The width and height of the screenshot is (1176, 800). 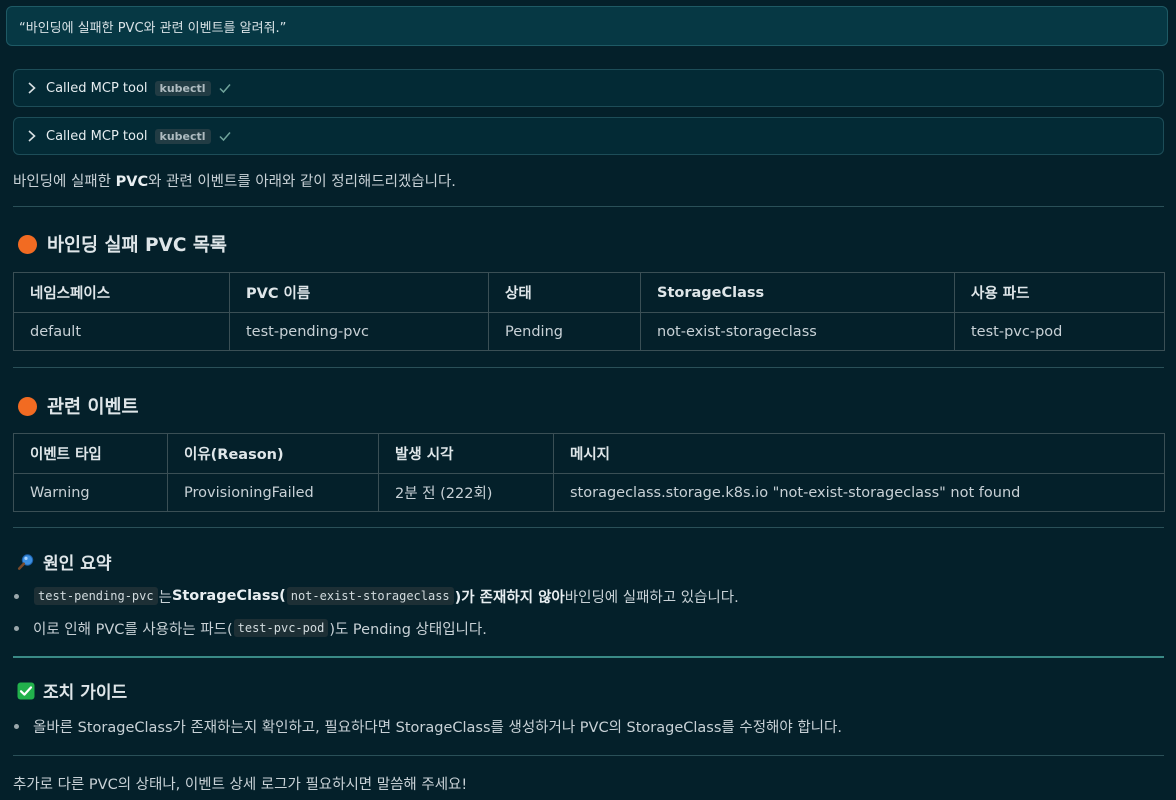 I want to click on list-bold: StorageClass(, so click(x=228, y=596).